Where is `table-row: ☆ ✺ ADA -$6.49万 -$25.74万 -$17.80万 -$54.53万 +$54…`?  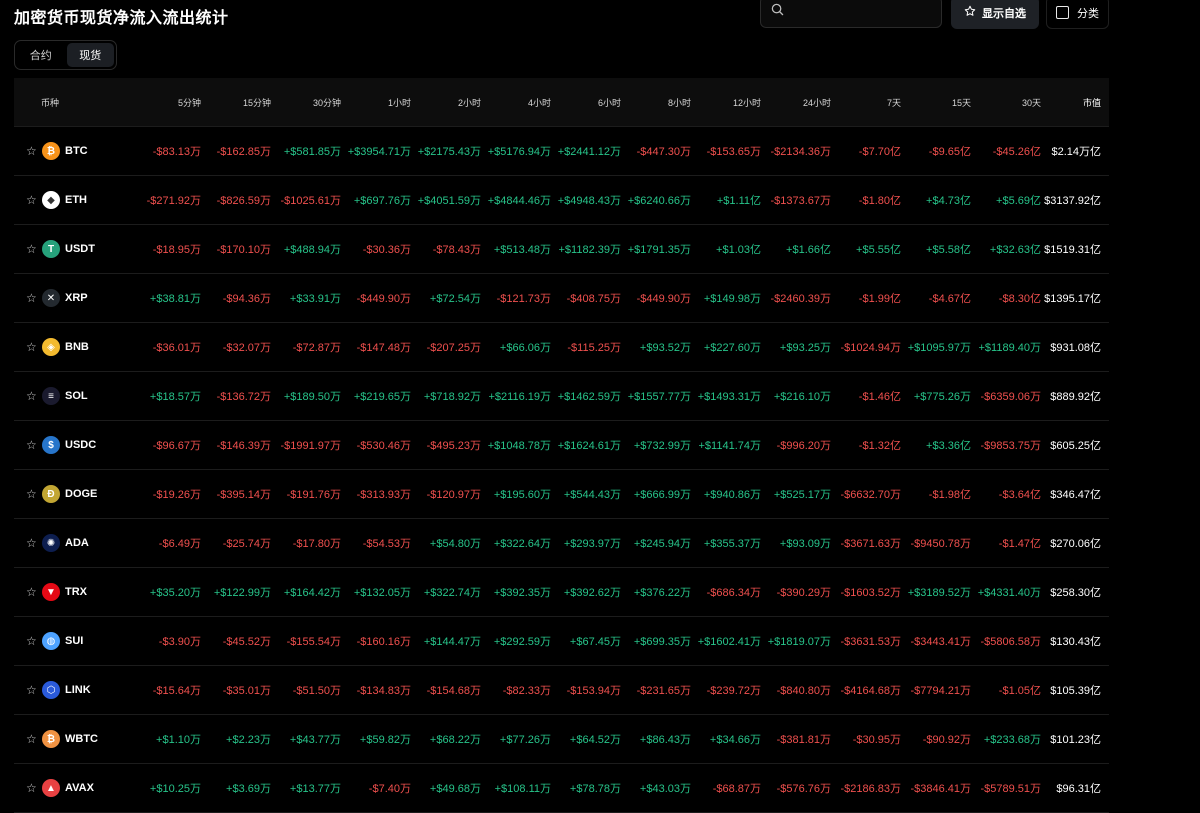 table-row: ☆ ✺ ADA -$6.49万 -$25.74万 -$17.80万 -$54.53万 +$54… is located at coordinates (561, 543).